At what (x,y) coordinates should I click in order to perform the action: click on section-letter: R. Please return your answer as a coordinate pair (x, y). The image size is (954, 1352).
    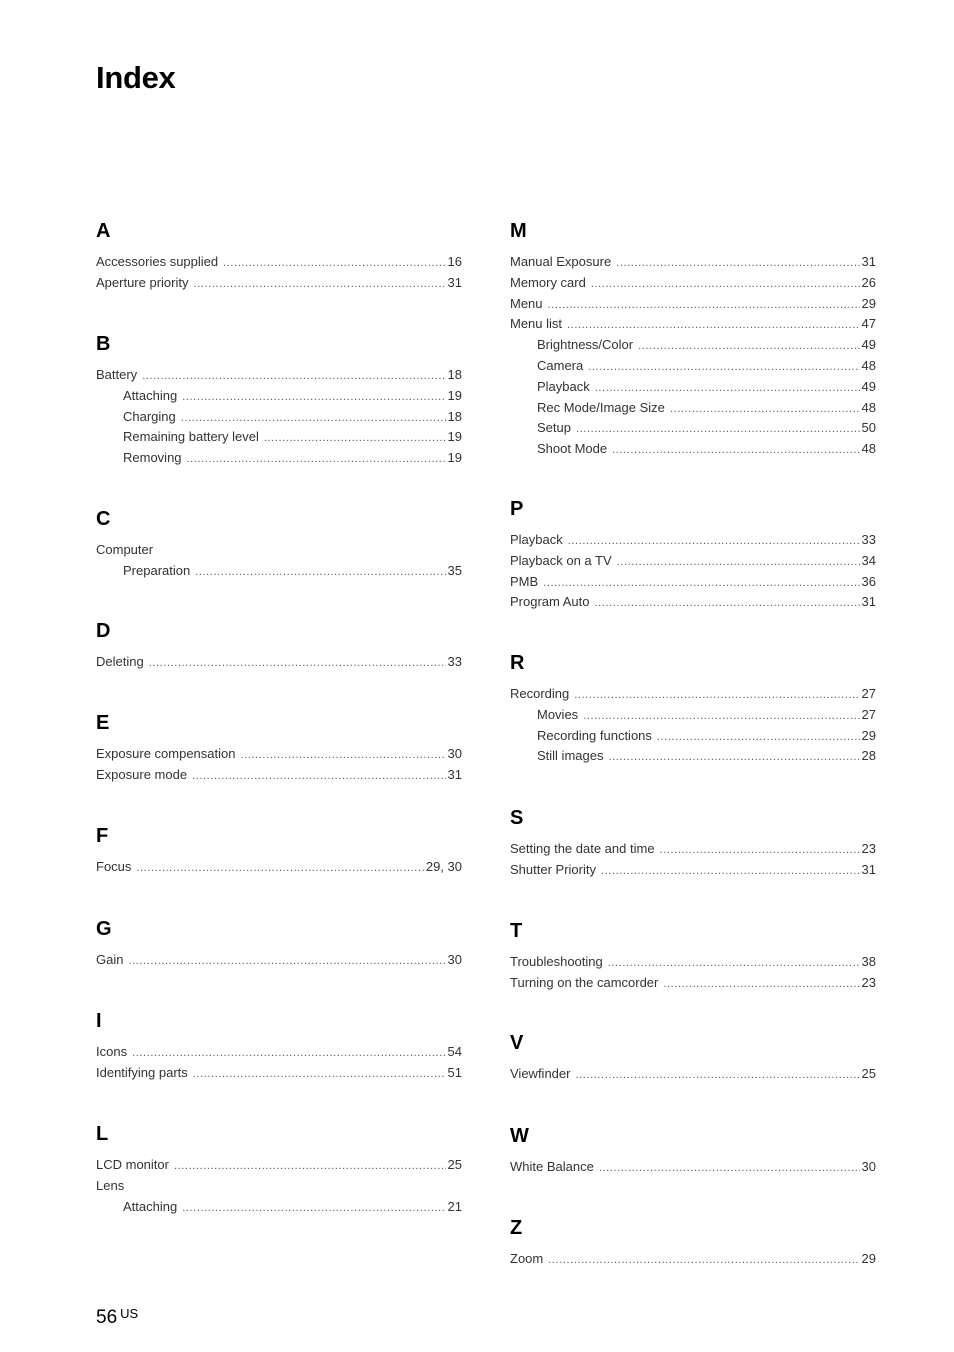
    Looking at the image, I should click on (517, 663).